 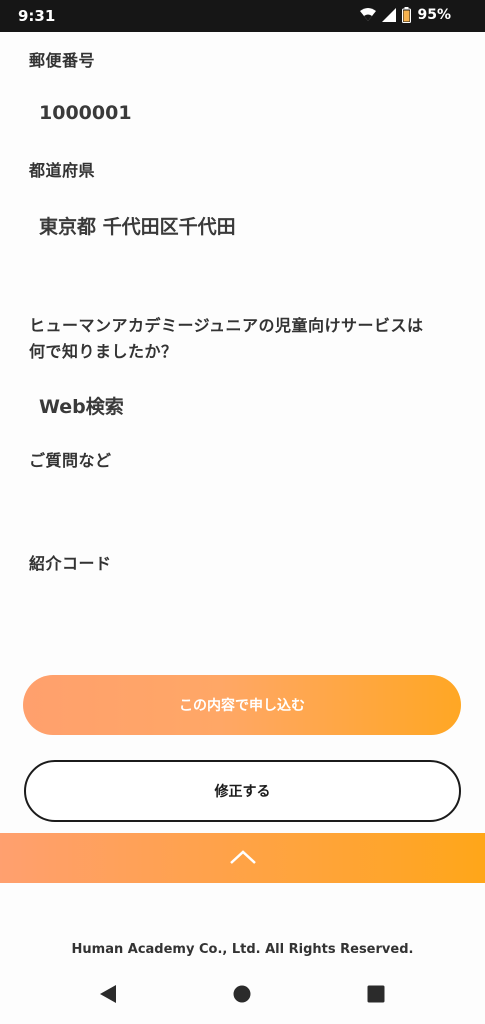 I want to click on referral-code-label: 紹介コード, so click(x=70, y=563).